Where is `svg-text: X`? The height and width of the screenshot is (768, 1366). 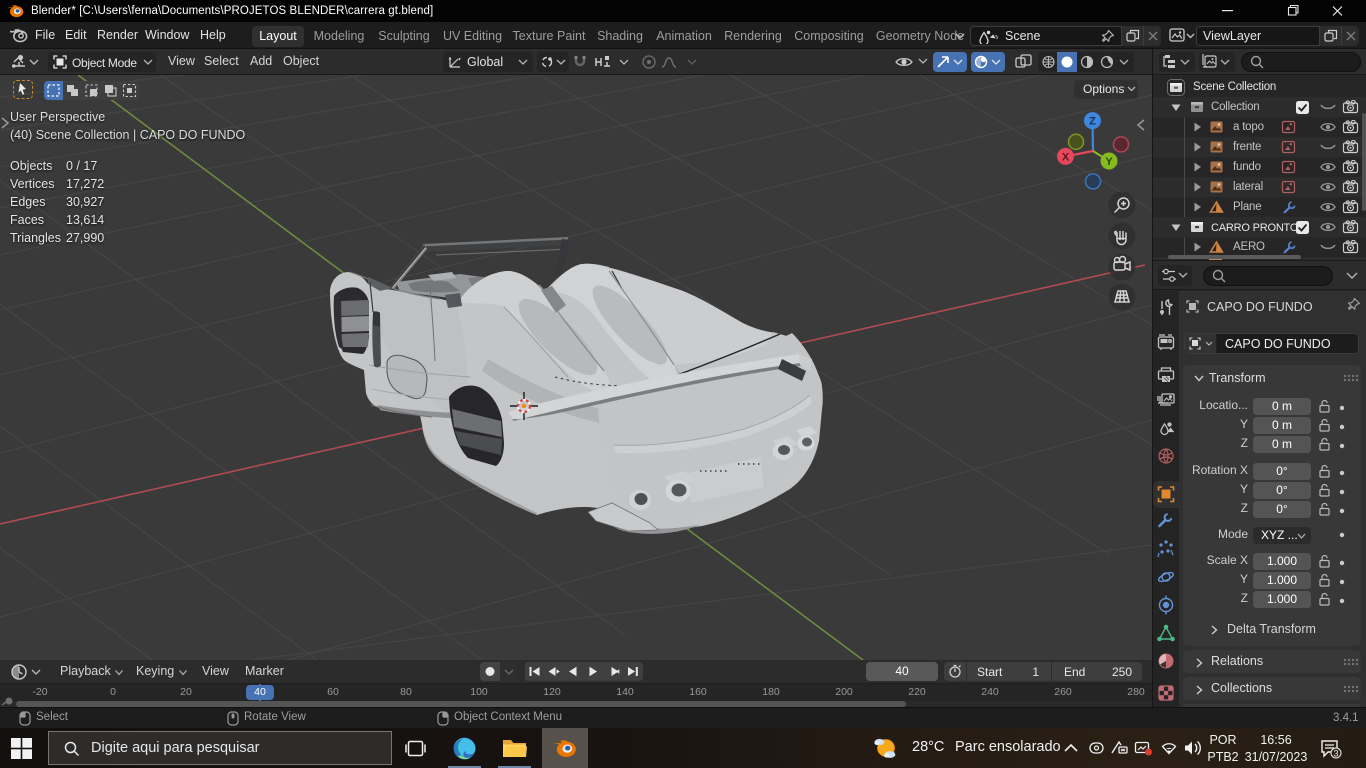
svg-text: X is located at coordinates (1066, 157).